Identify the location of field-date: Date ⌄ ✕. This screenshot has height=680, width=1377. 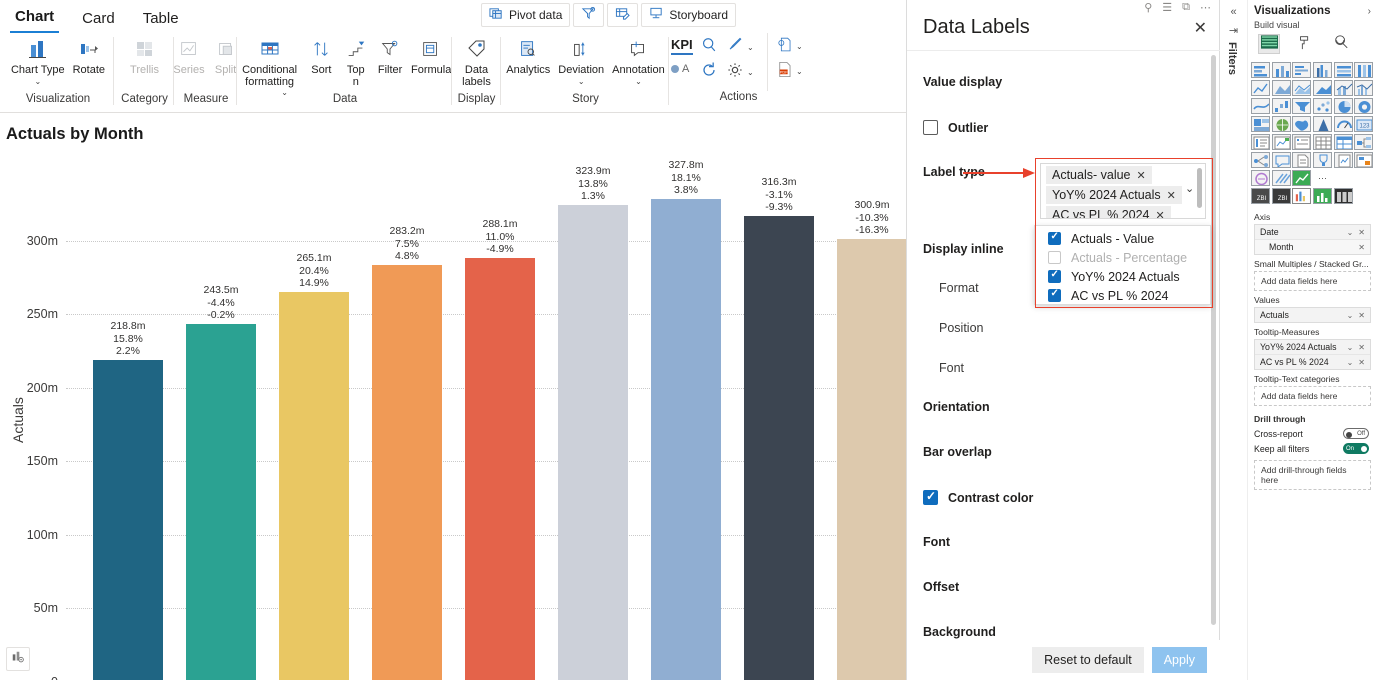
(1312, 232).